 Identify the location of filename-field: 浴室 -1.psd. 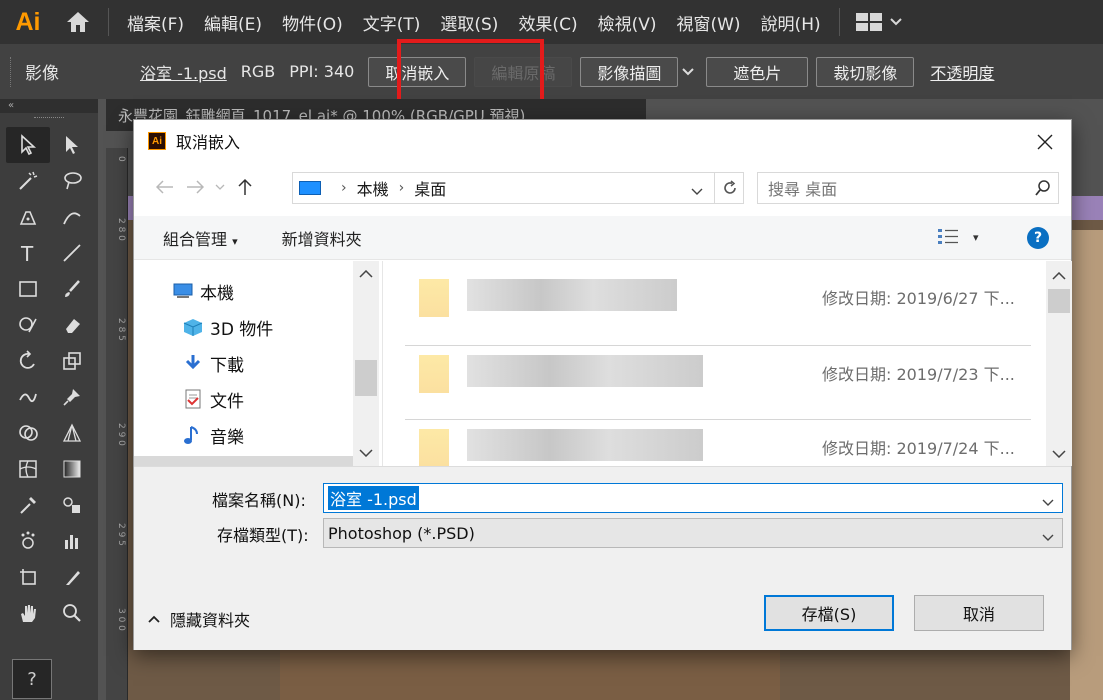
(693, 498).